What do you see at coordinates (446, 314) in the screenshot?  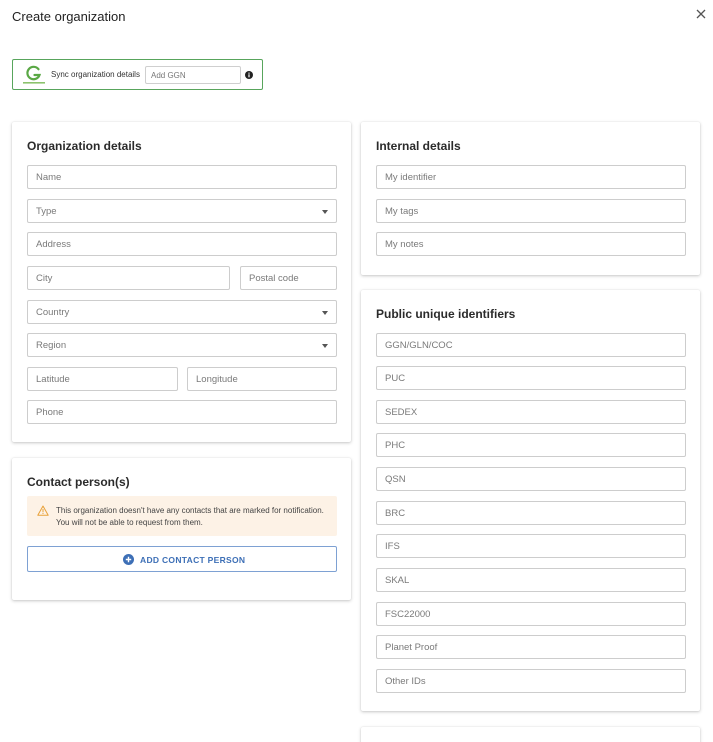 I see `public-identifiers-title: Public unique identifiers` at bounding box center [446, 314].